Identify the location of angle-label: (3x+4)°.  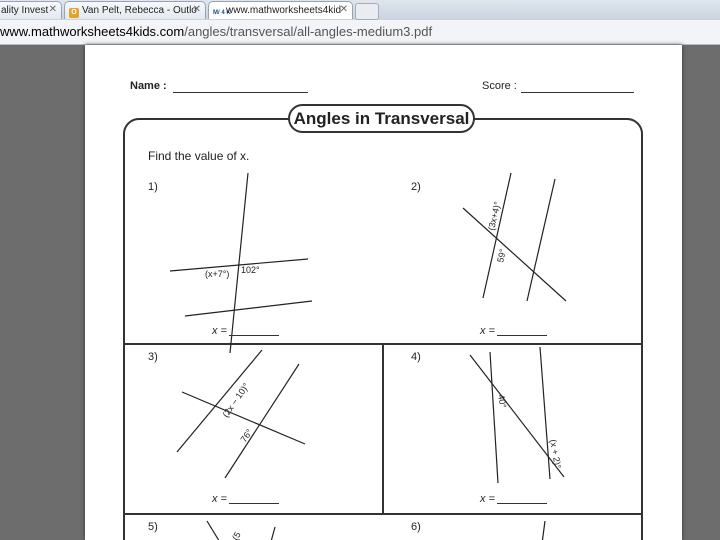
(494, 215).